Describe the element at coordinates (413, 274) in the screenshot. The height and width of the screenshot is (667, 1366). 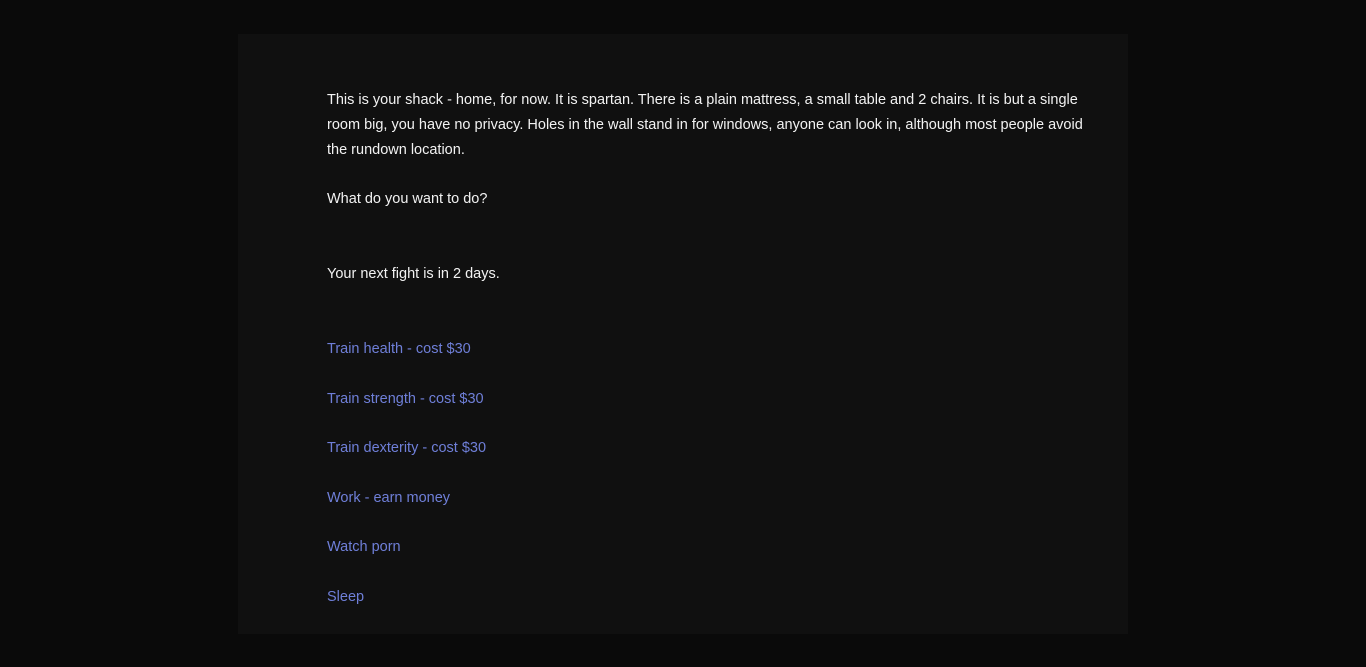
I see `next-fight-notice: Your next fight is in 2 days.` at that location.